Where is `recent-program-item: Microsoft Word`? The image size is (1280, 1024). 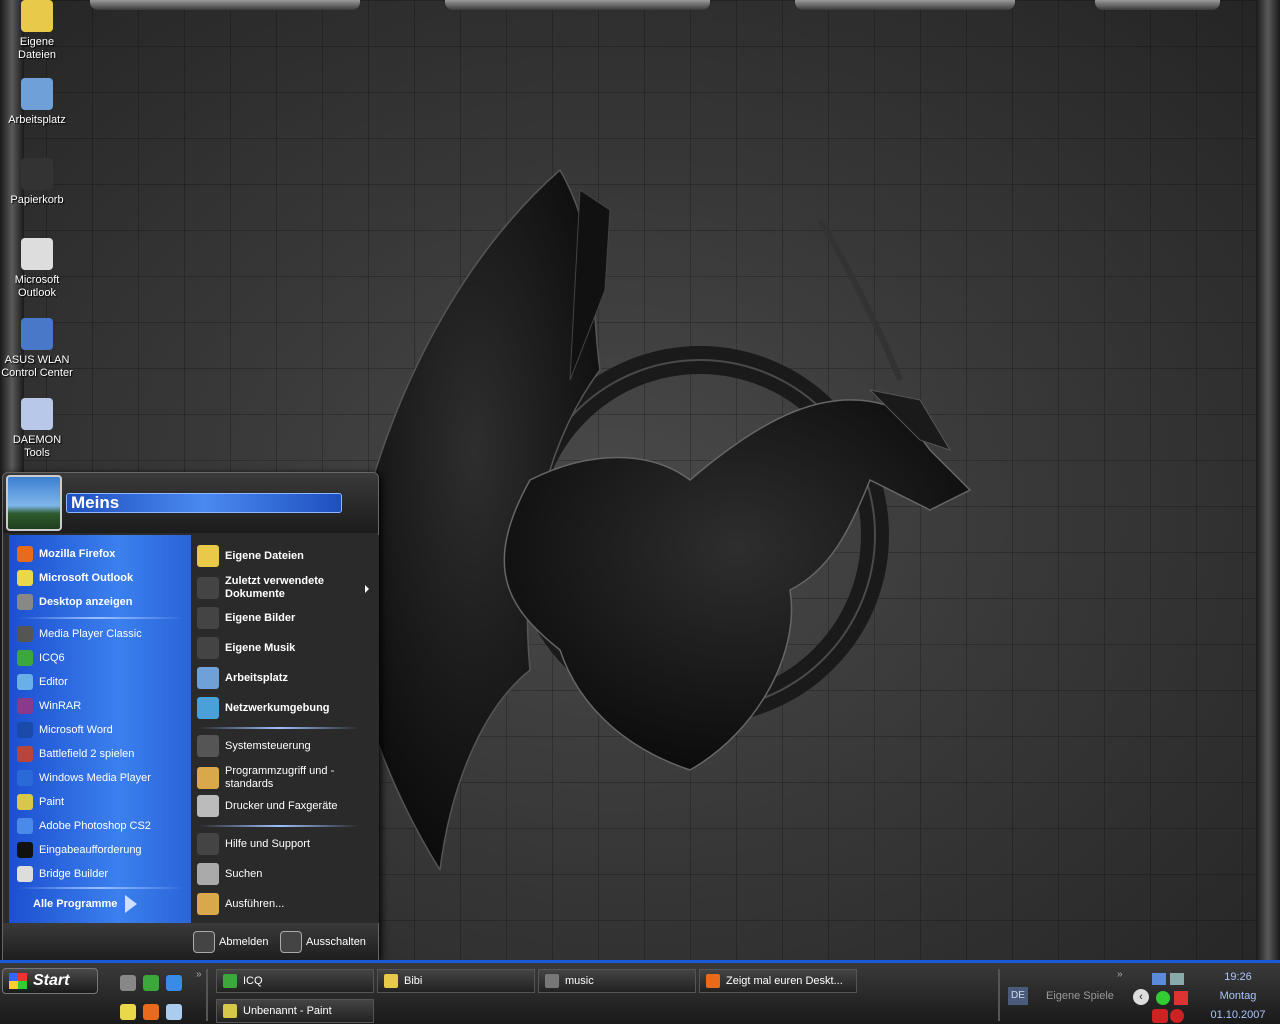 recent-program-item: Microsoft Word is located at coordinates (65, 730).